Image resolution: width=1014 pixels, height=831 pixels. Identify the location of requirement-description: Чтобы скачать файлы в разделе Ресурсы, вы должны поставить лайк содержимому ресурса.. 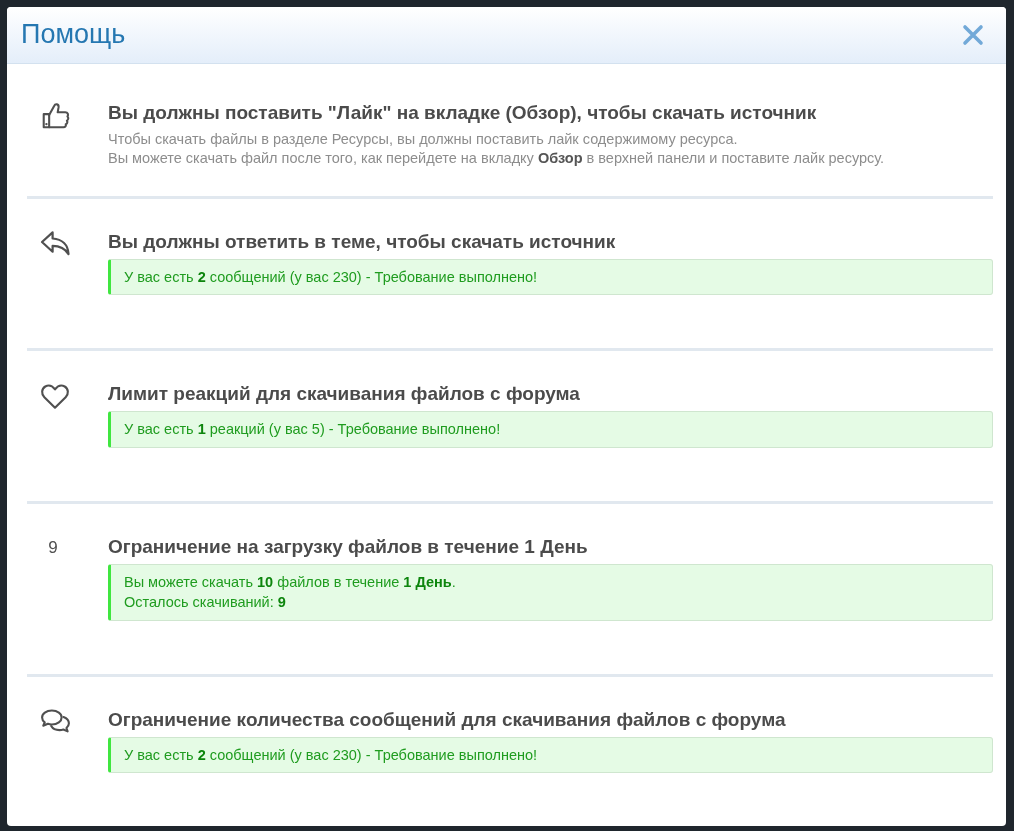
(423, 139).